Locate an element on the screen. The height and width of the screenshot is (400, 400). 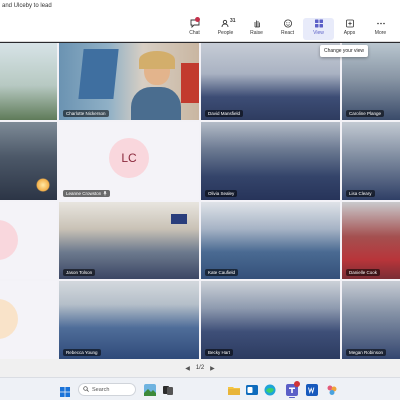
participant-name: Kate Caufield is located at coordinates (222, 272).